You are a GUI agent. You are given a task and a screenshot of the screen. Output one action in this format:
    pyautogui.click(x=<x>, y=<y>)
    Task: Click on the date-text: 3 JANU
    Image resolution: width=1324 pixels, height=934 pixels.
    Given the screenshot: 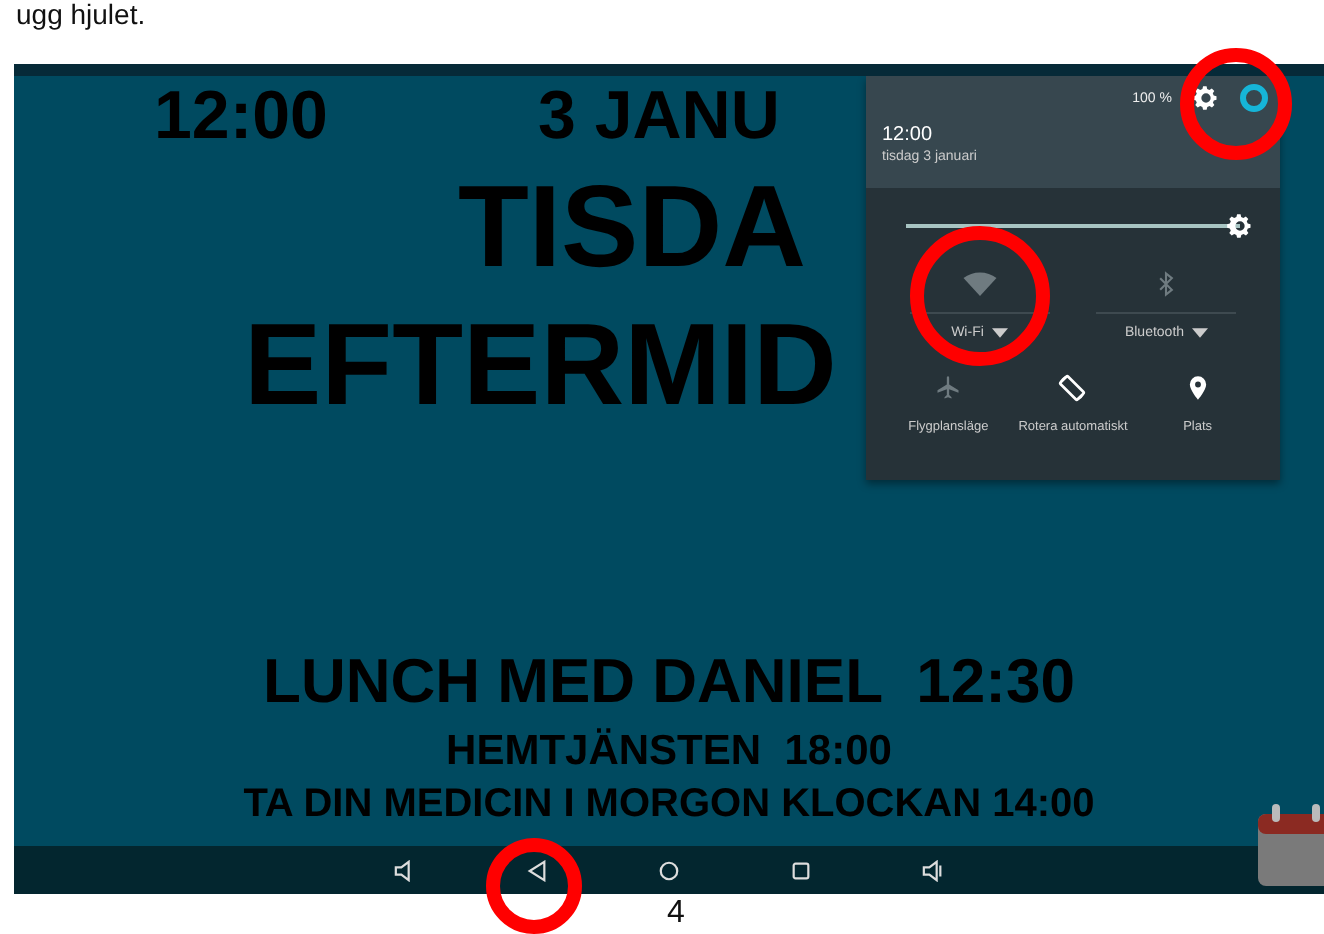 What is the action you would take?
    pyautogui.click(x=658, y=116)
    